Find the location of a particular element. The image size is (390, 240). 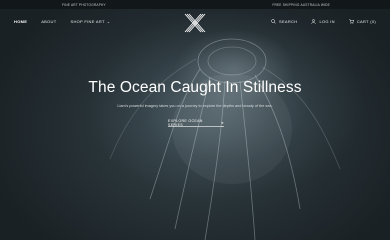

search-label: Search is located at coordinates (288, 21).